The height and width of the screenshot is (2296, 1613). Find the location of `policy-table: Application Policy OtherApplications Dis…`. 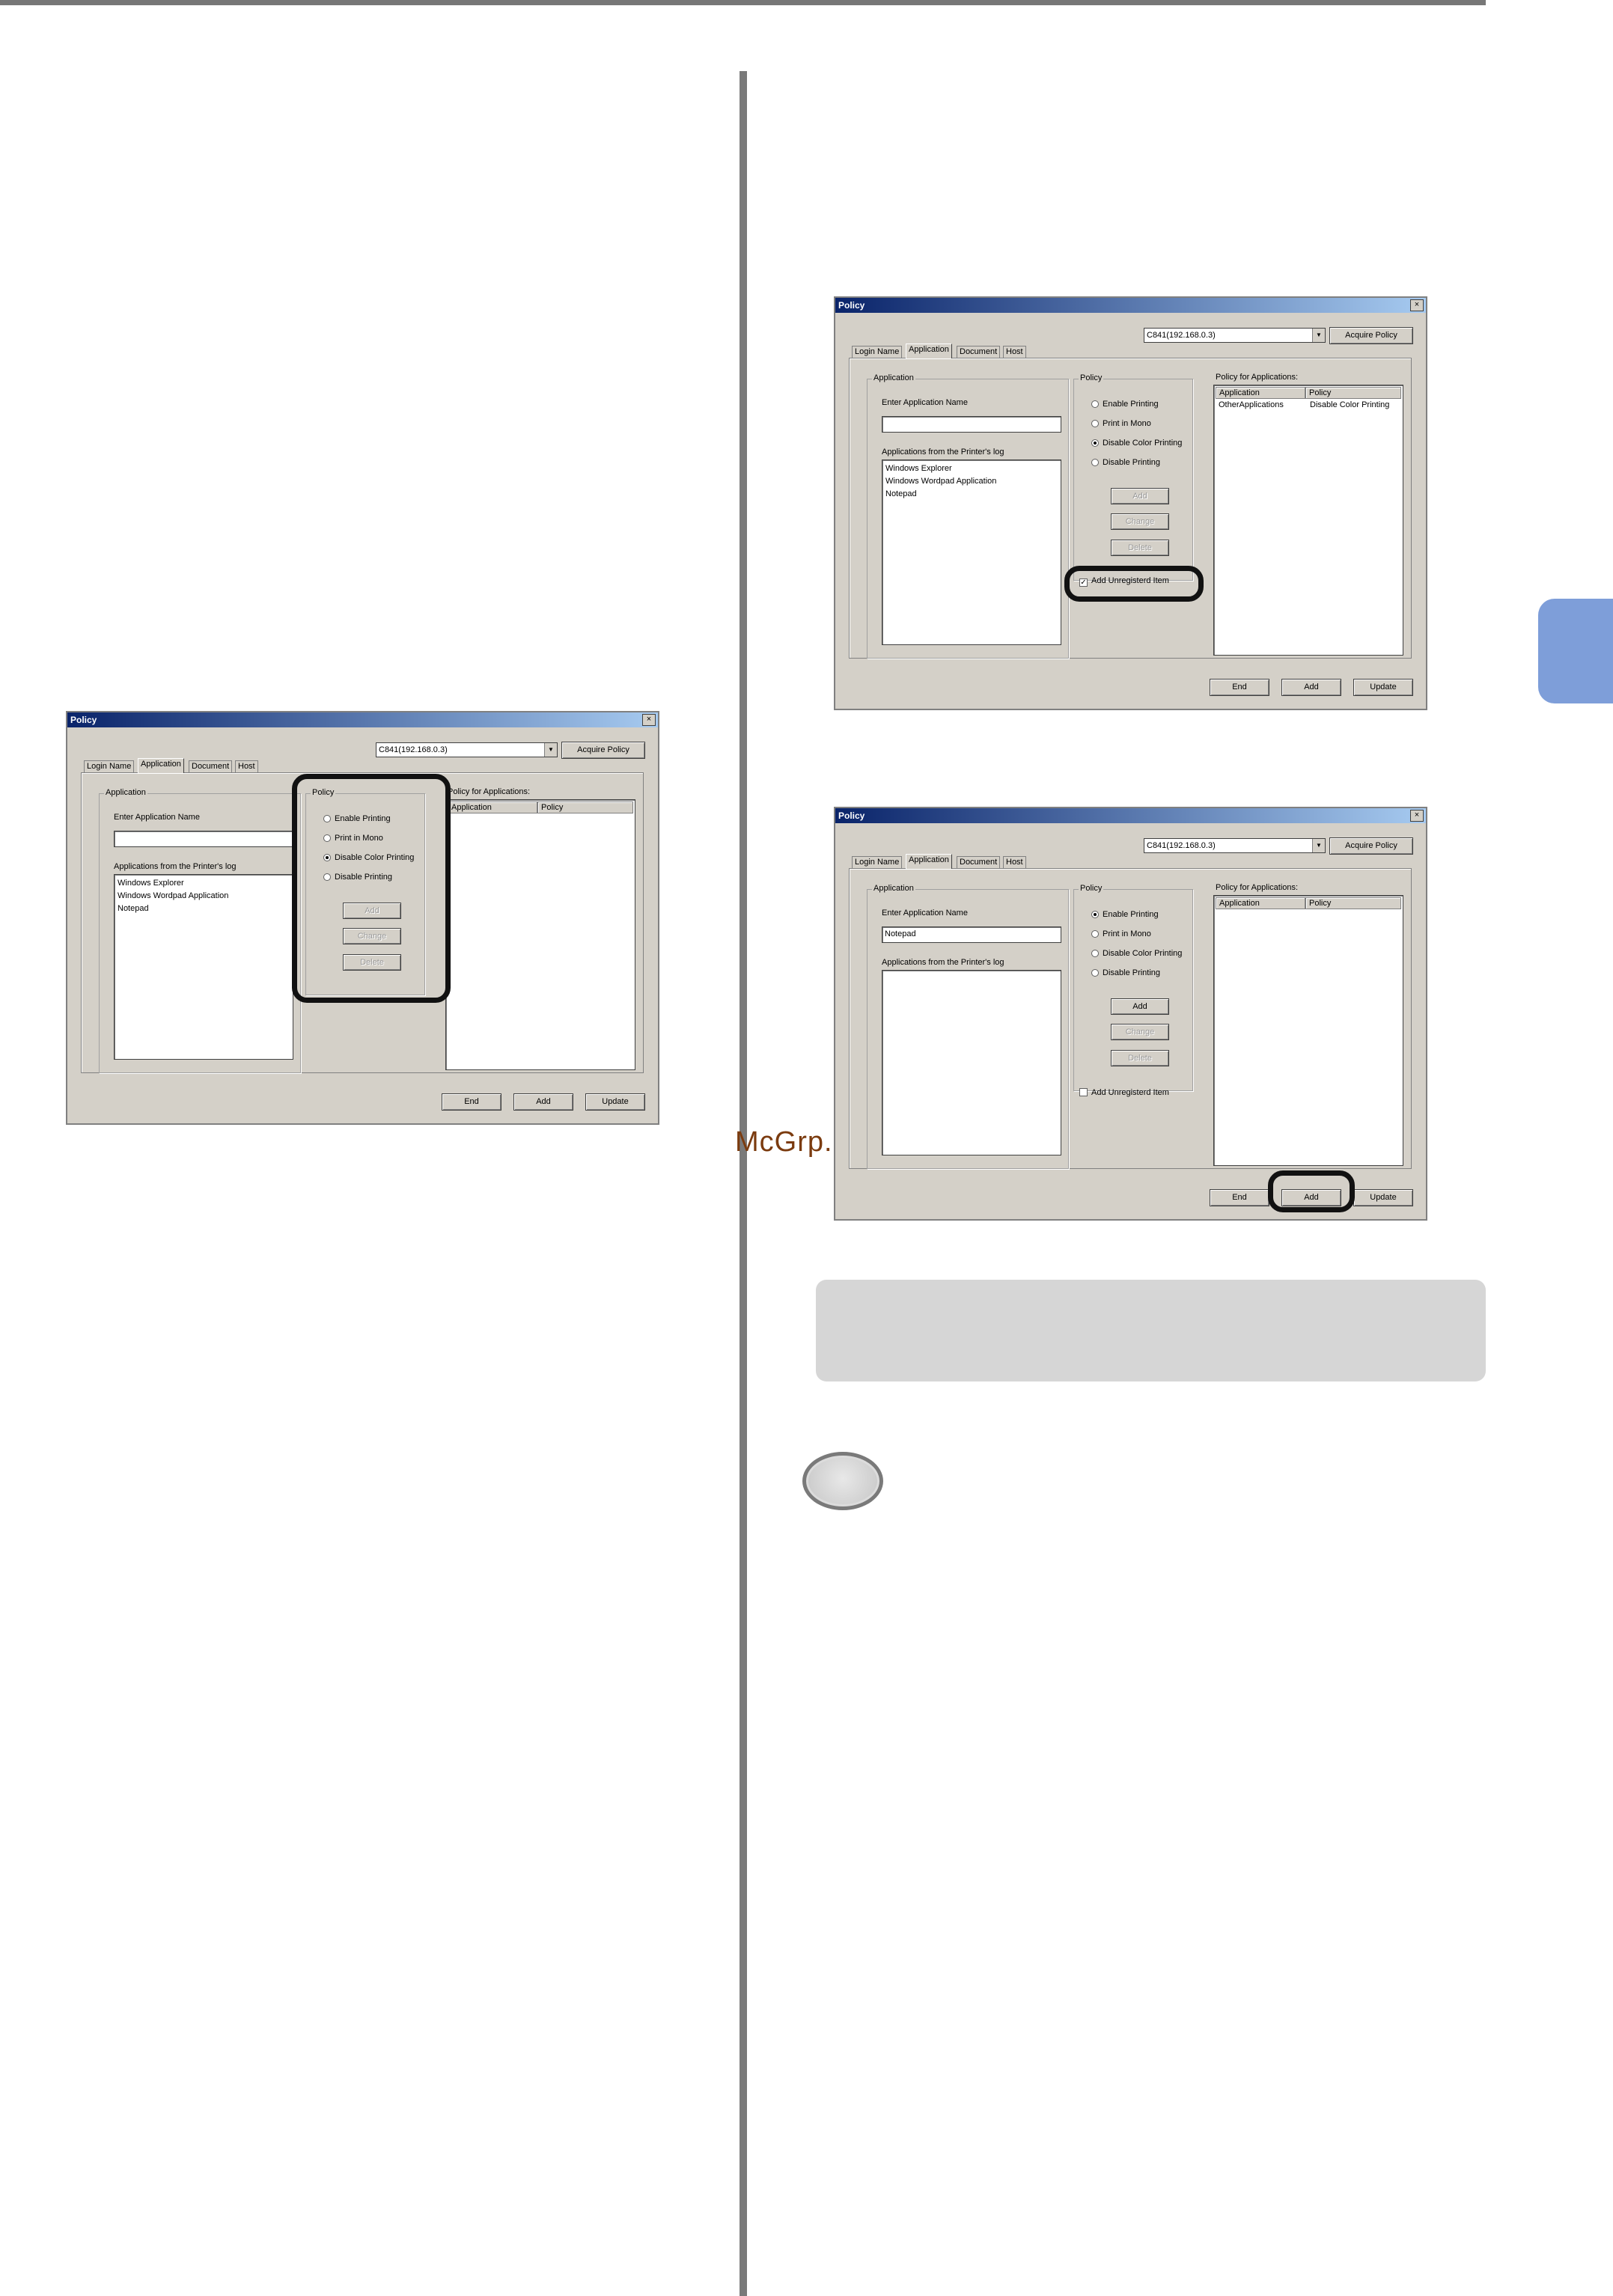

policy-table: Application Policy OtherApplications Dis… is located at coordinates (1308, 520).